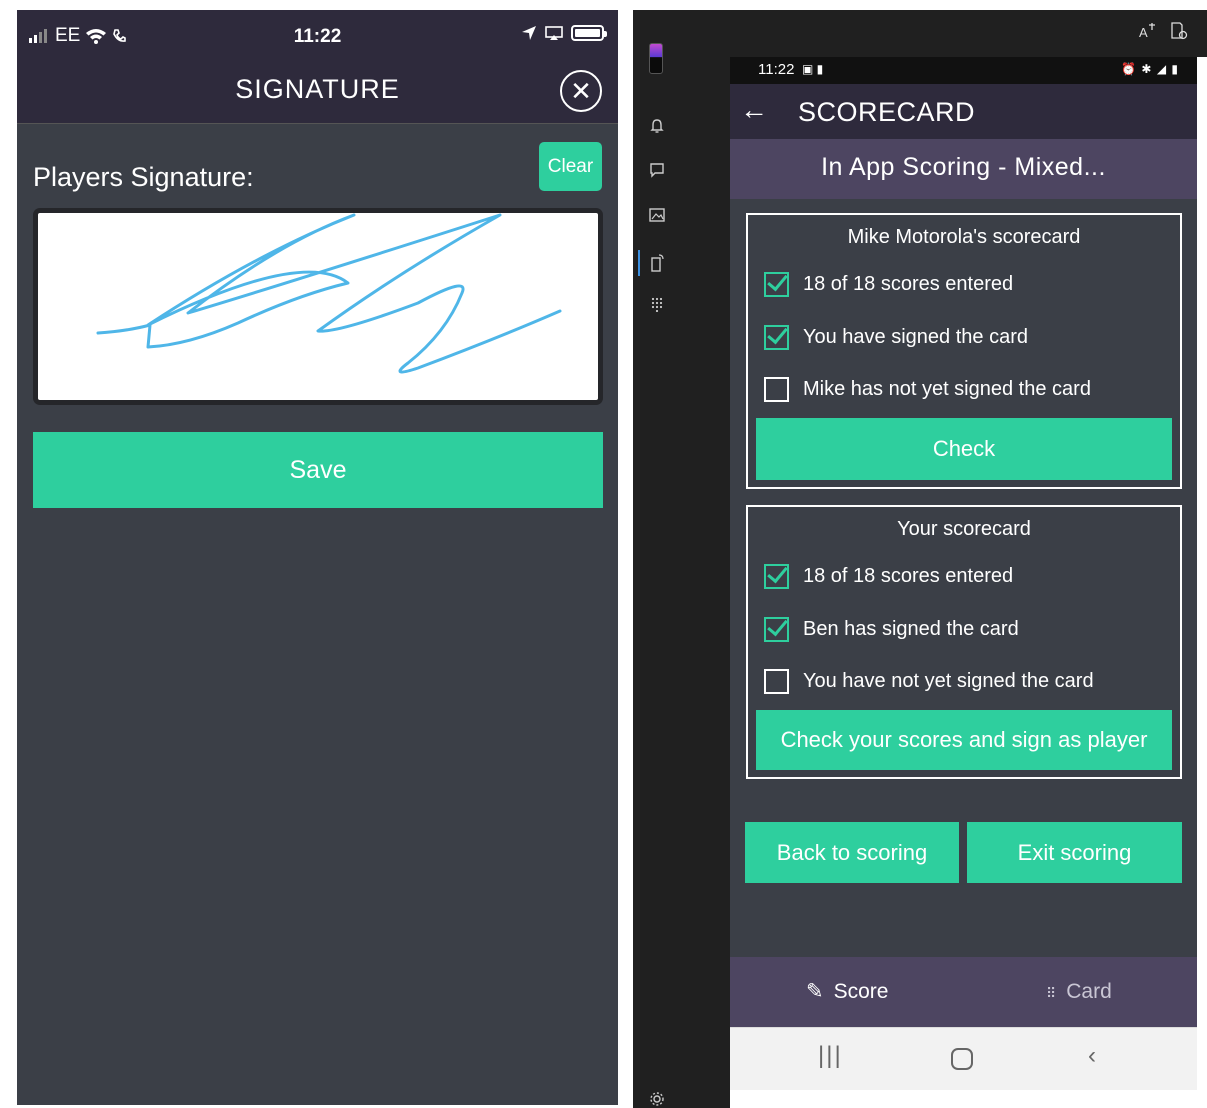 This screenshot has width=1207, height=1108. What do you see at coordinates (656, 559) in the screenshot?
I see `emulator-toolbar` at bounding box center [656, 559].